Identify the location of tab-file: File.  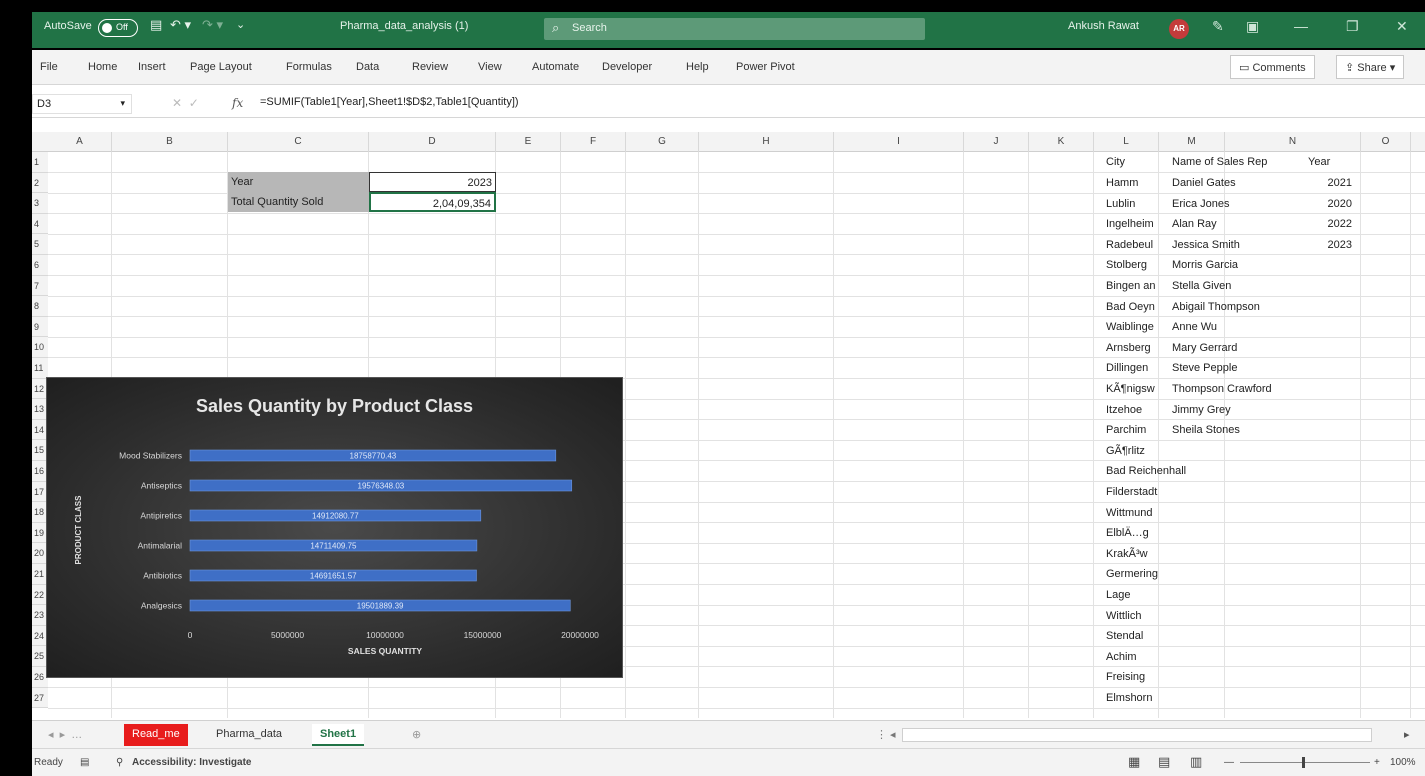
(49, 67).